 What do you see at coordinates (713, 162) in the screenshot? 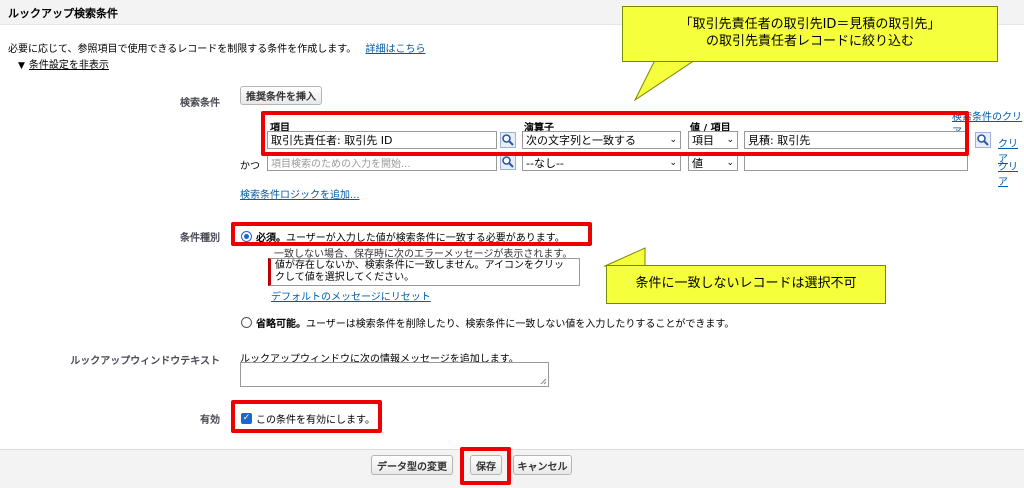
I see `filter-row2-value-type-select: 値 ⌄` at bounding box center [713, 162].